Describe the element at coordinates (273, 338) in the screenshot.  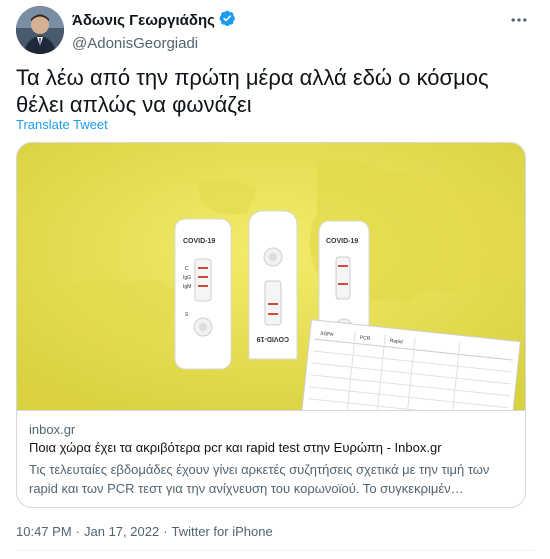
I see `test-label-2: COVID-19` at that location.